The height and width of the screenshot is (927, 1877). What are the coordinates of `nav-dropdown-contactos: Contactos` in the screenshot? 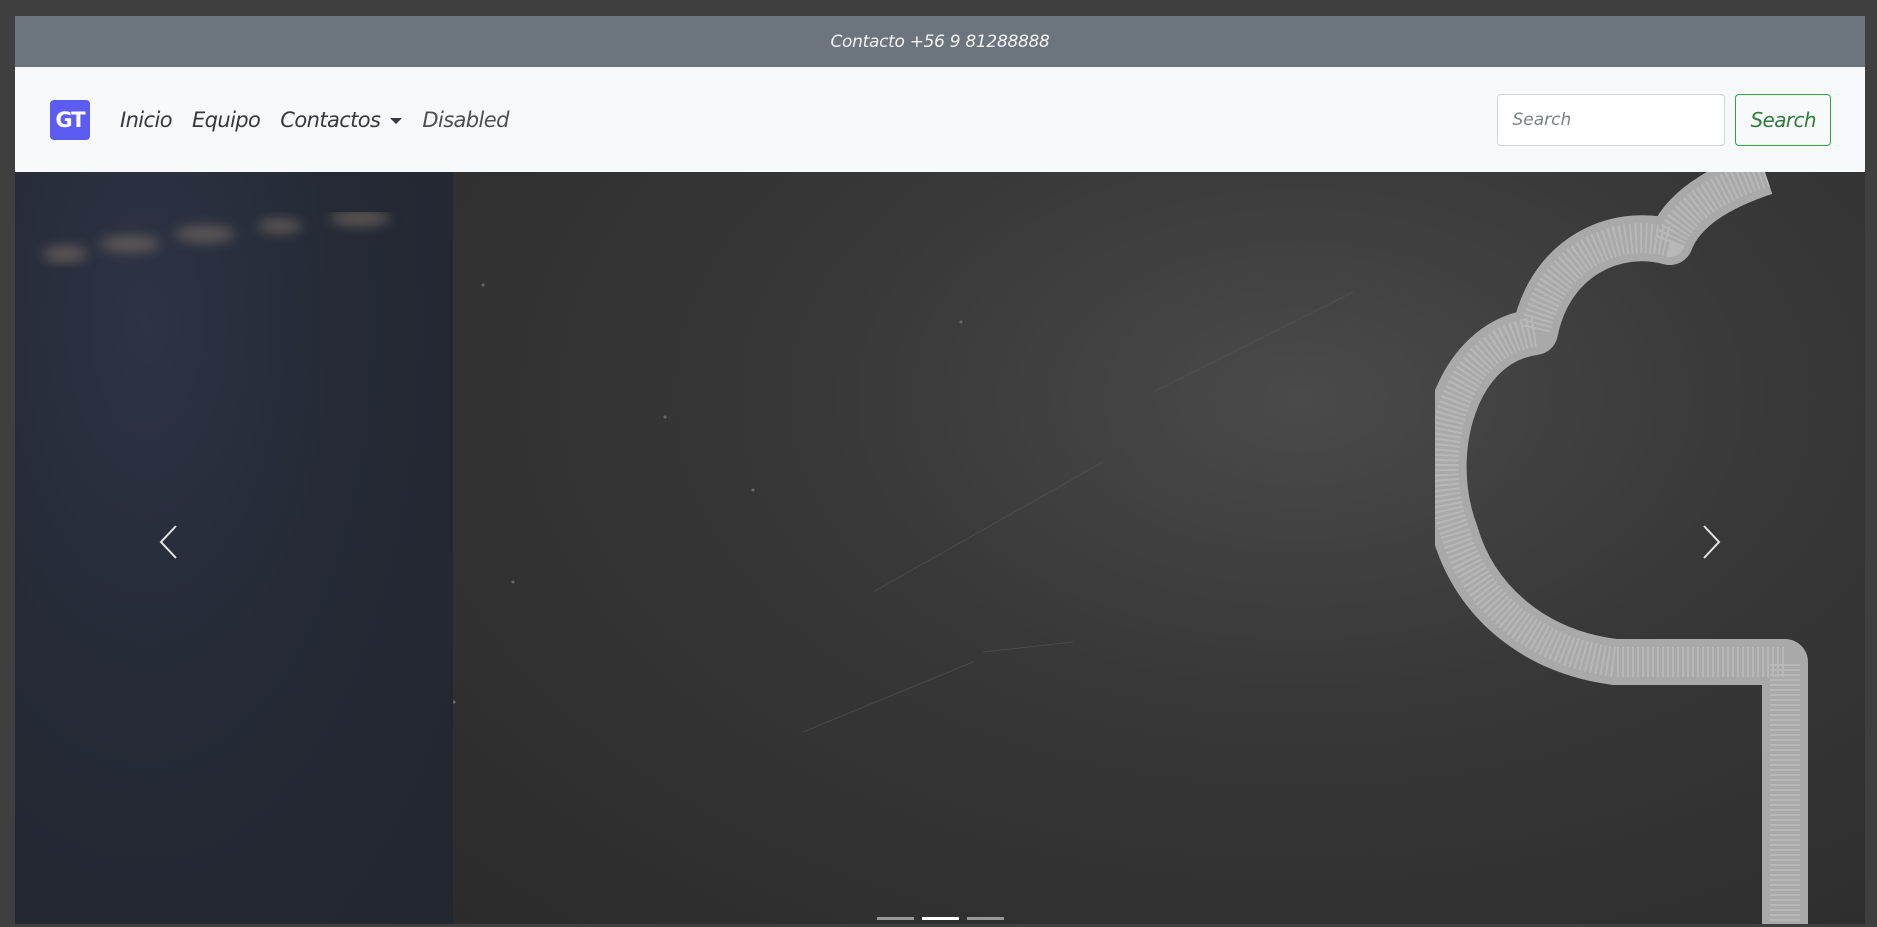 It's located at (341, 119).